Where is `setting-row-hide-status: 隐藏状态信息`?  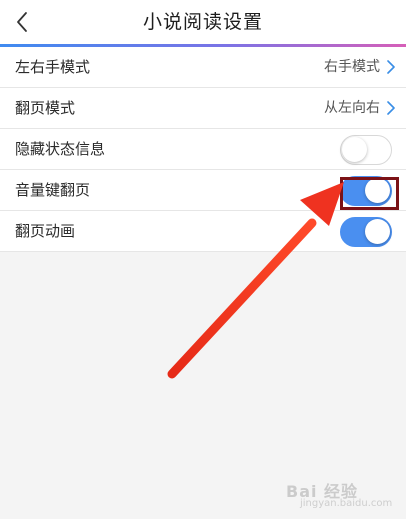 setting-row-hide-status: 隐藏状态信息 is located at coordinates (203, 149).